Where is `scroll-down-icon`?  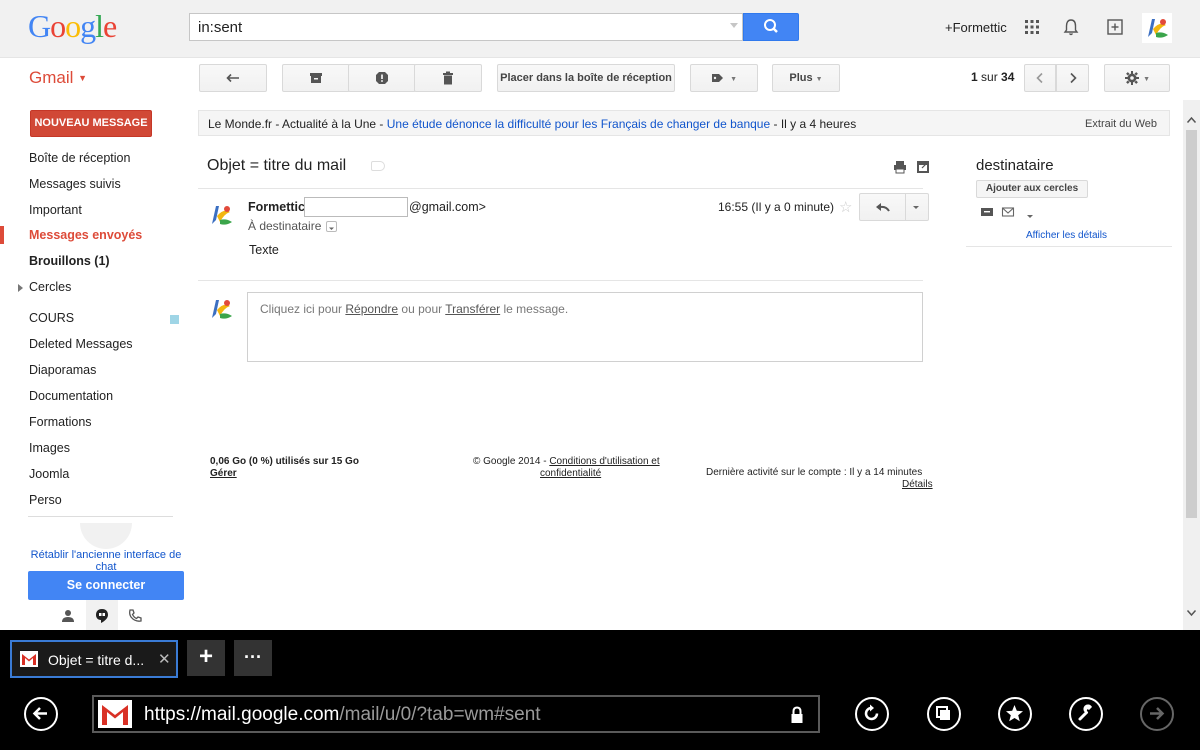 scroll-down-icon is located at coordinates (1191, 613).